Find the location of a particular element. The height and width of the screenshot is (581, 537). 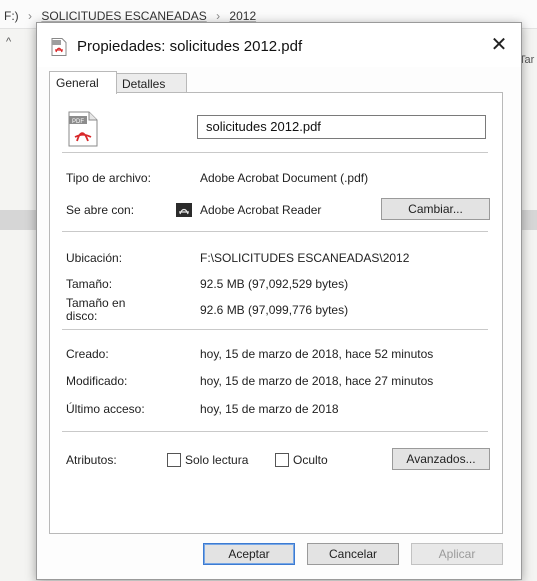

size-on-disk-label: Tamaño en disco: is located at coordinates (95, 310).